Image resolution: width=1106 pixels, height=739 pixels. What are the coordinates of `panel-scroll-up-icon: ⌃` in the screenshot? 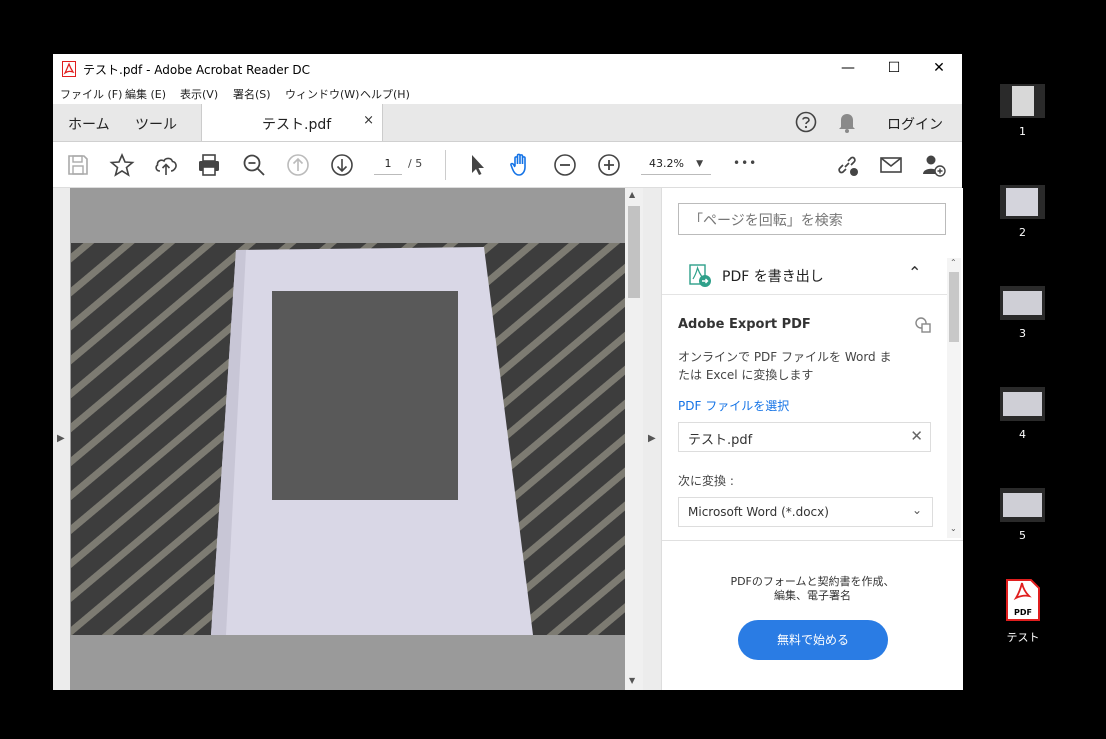 It's located at (953, 262).